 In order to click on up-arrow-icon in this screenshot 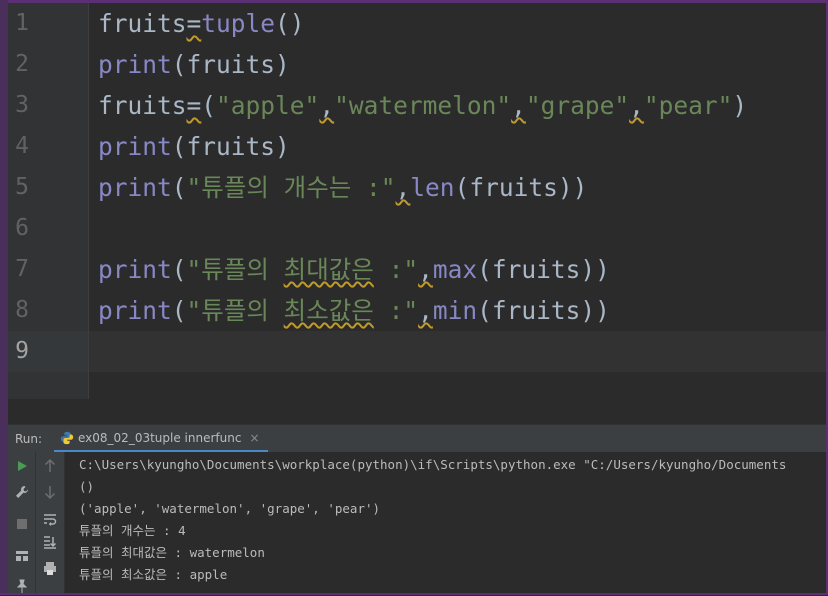, I will do `click(50, 466)`.